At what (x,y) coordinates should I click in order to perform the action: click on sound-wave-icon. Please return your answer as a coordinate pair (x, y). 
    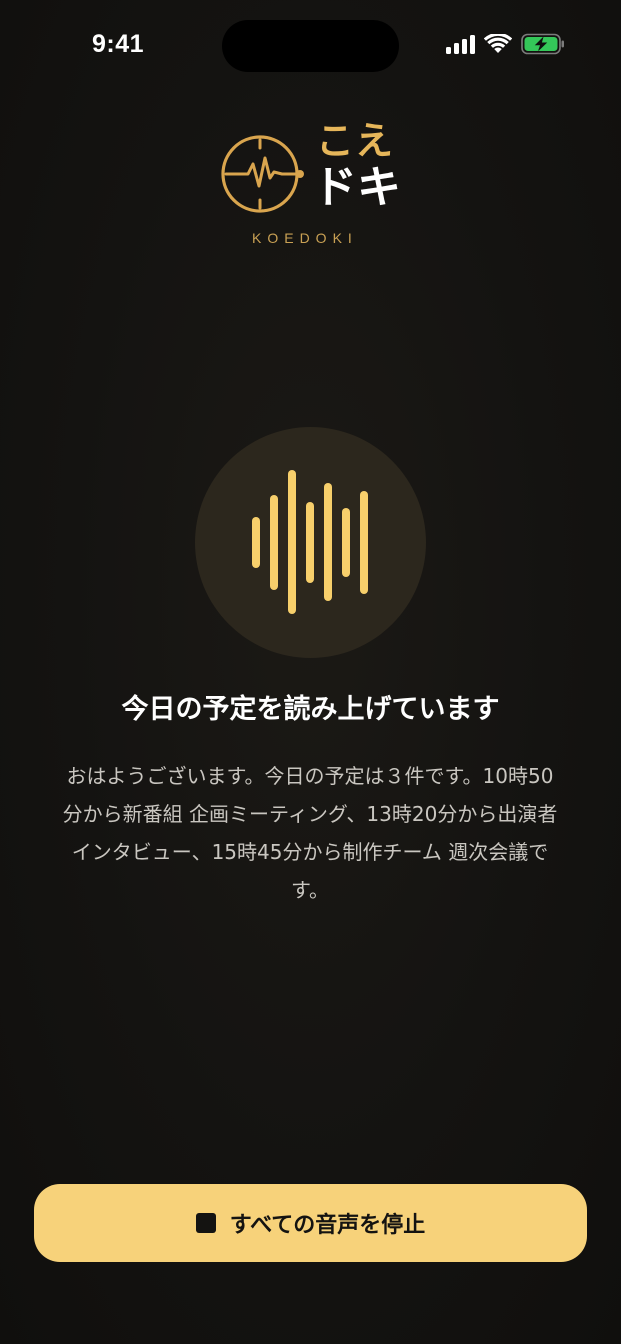
    Looking at the image, I should click on (310, 542).